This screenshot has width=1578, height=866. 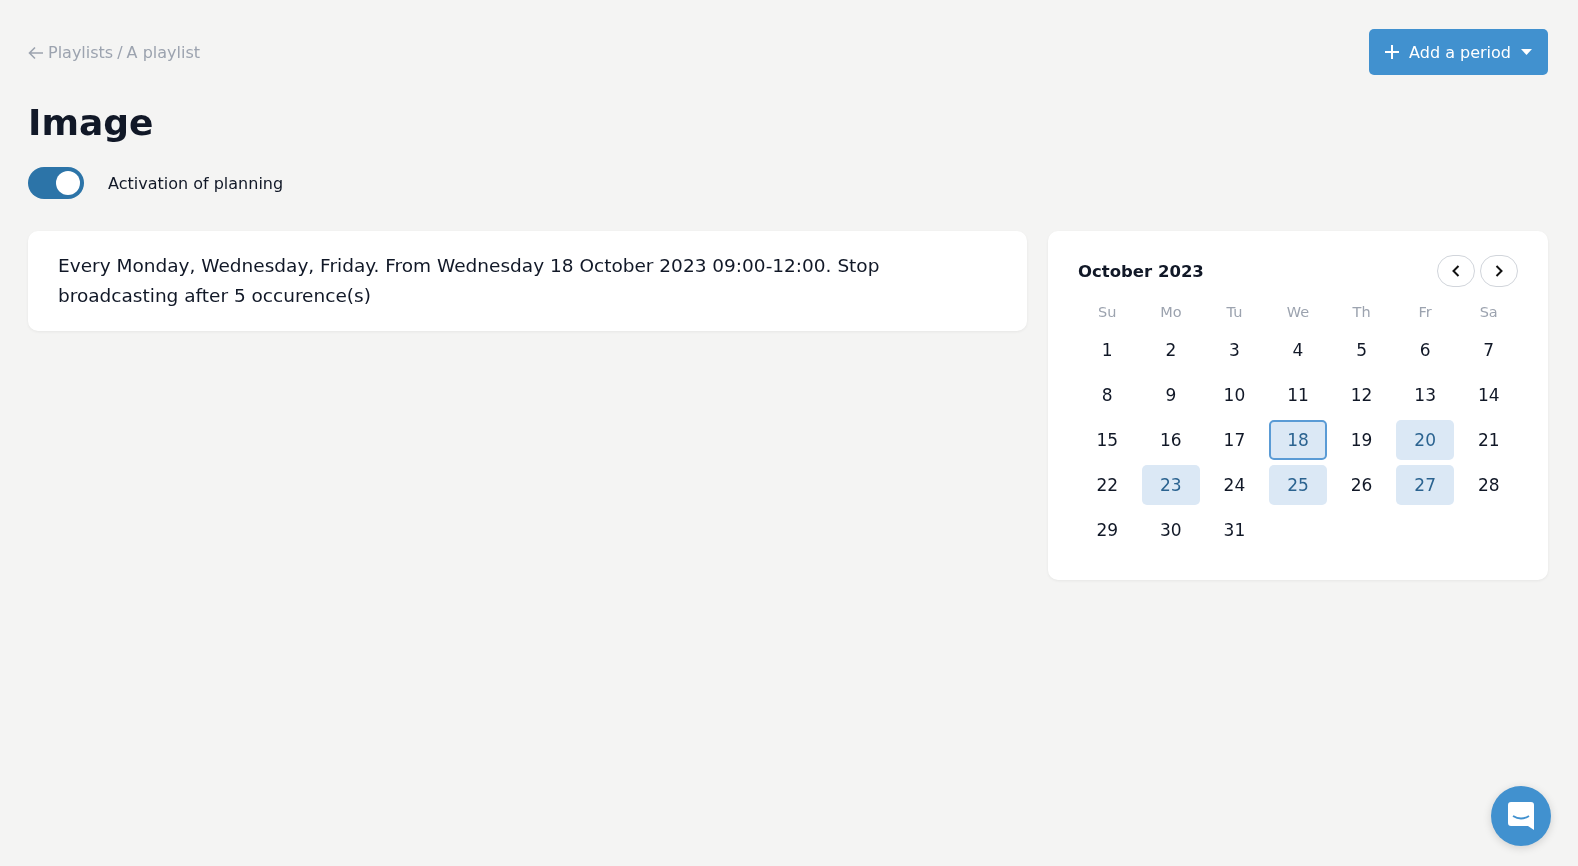 What do you see at coordinates (1234, 530) in the screenshot?
I see `calendar-day: 31` at bounding box center [1234, 530].